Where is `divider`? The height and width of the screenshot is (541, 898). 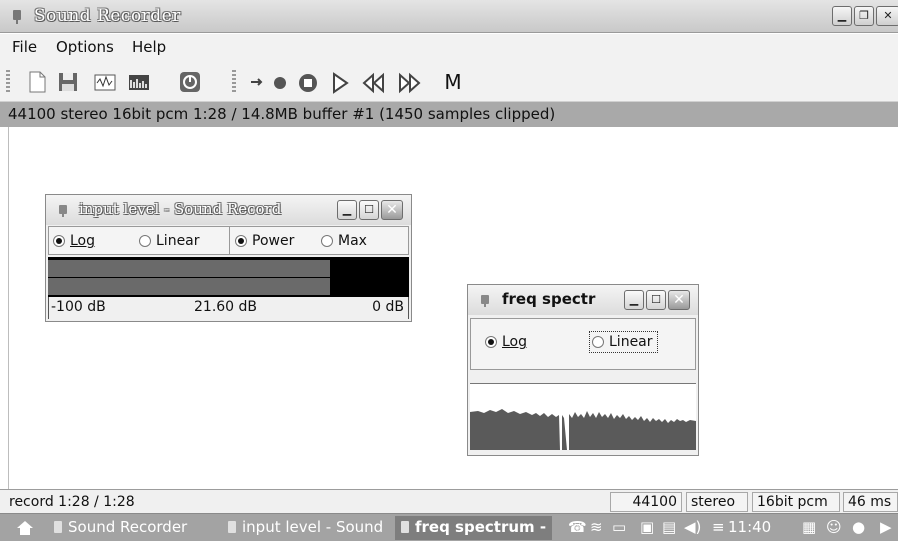
divider is located at coordinates (229, 240).